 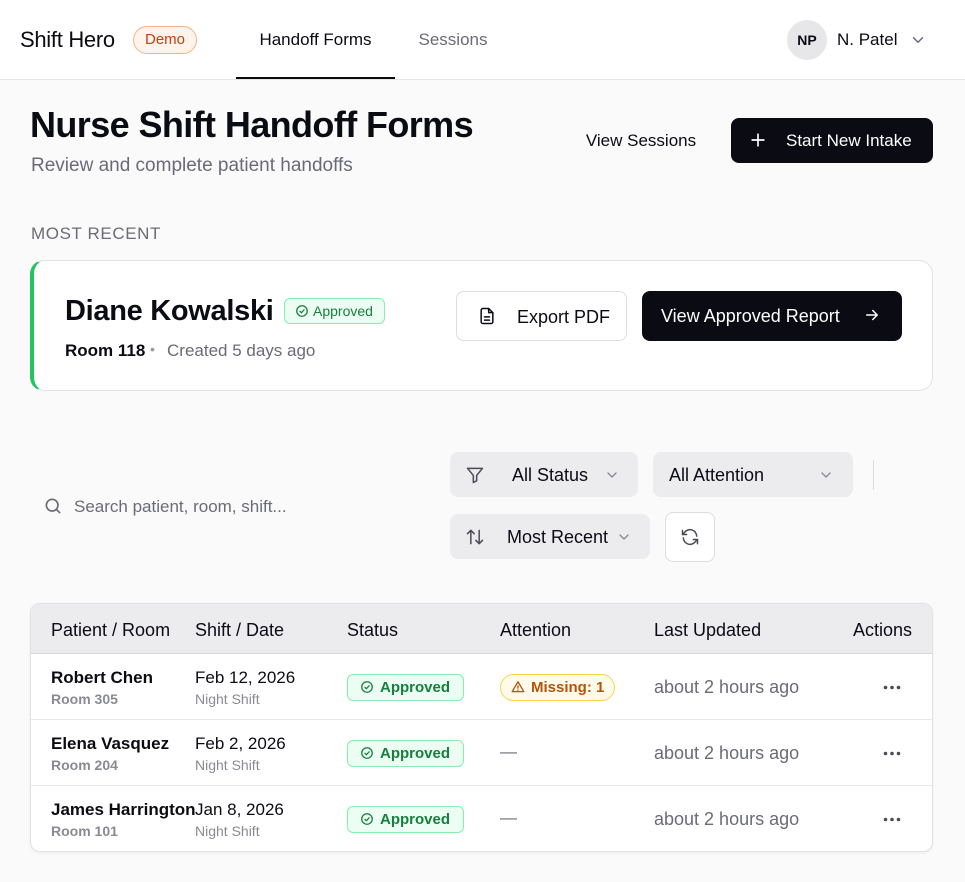 What do you see at coordinates (641, 140) in the screenshot?
I see `view-sessions-button: View Sessions` at bounding box center [641, 140].